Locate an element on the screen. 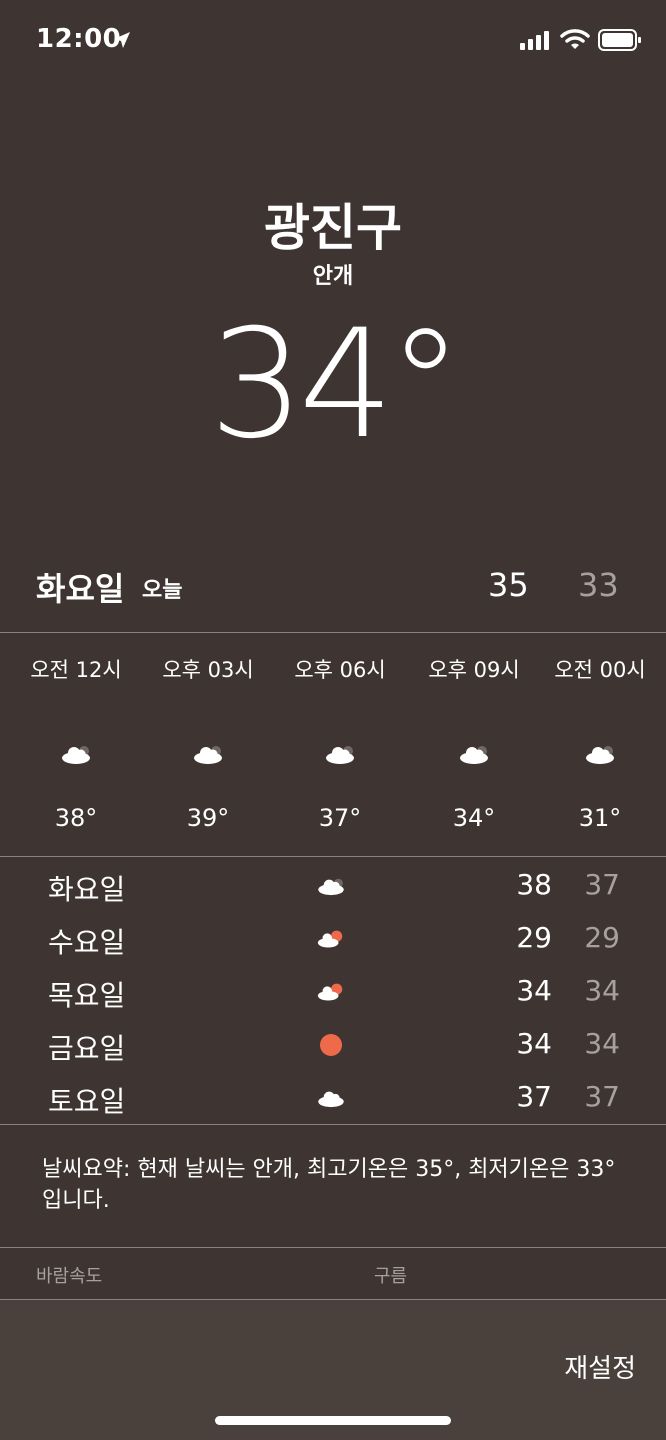 The image size is (666, 1440). current-temperature: 34° is located at coordinates (336, 385).